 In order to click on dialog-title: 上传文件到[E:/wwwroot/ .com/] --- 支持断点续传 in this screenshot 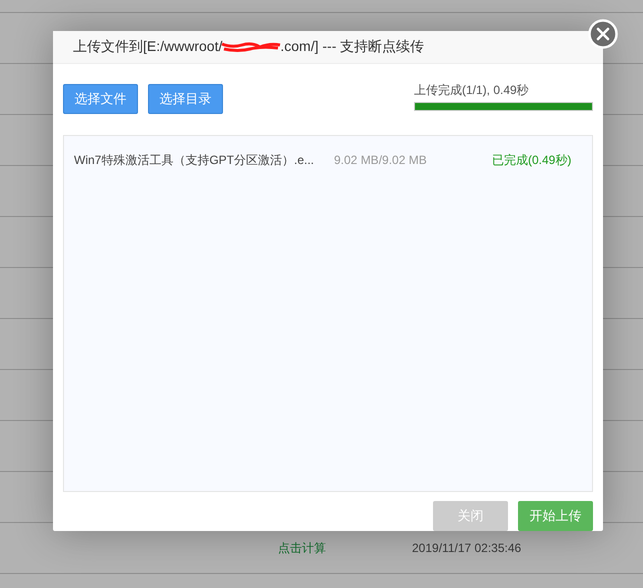, I will do `click(248, 47)`.